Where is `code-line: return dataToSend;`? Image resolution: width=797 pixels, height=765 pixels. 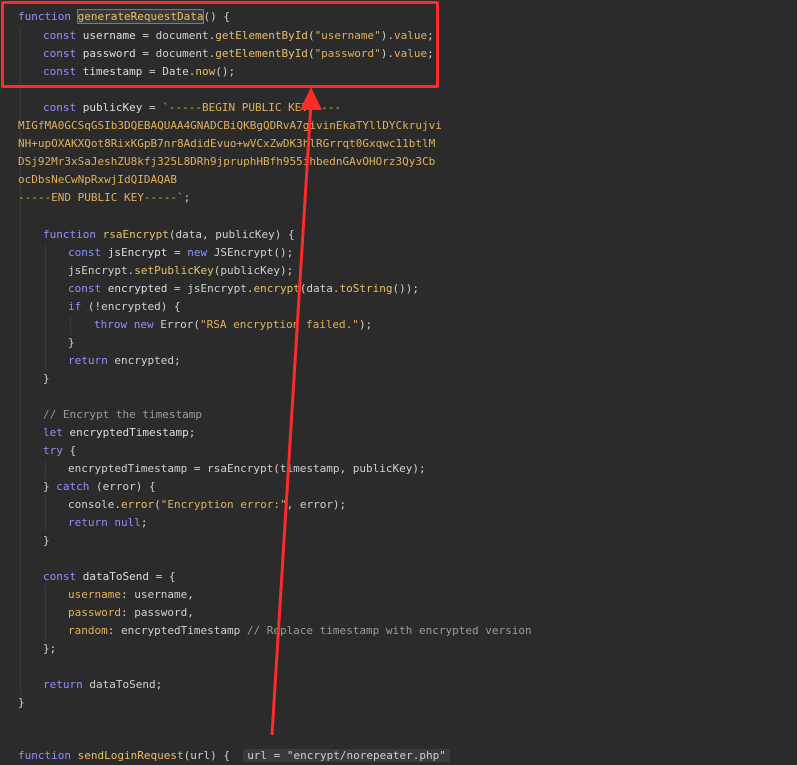 code-line: return dataToSend; is located at coordinates (102, 685).